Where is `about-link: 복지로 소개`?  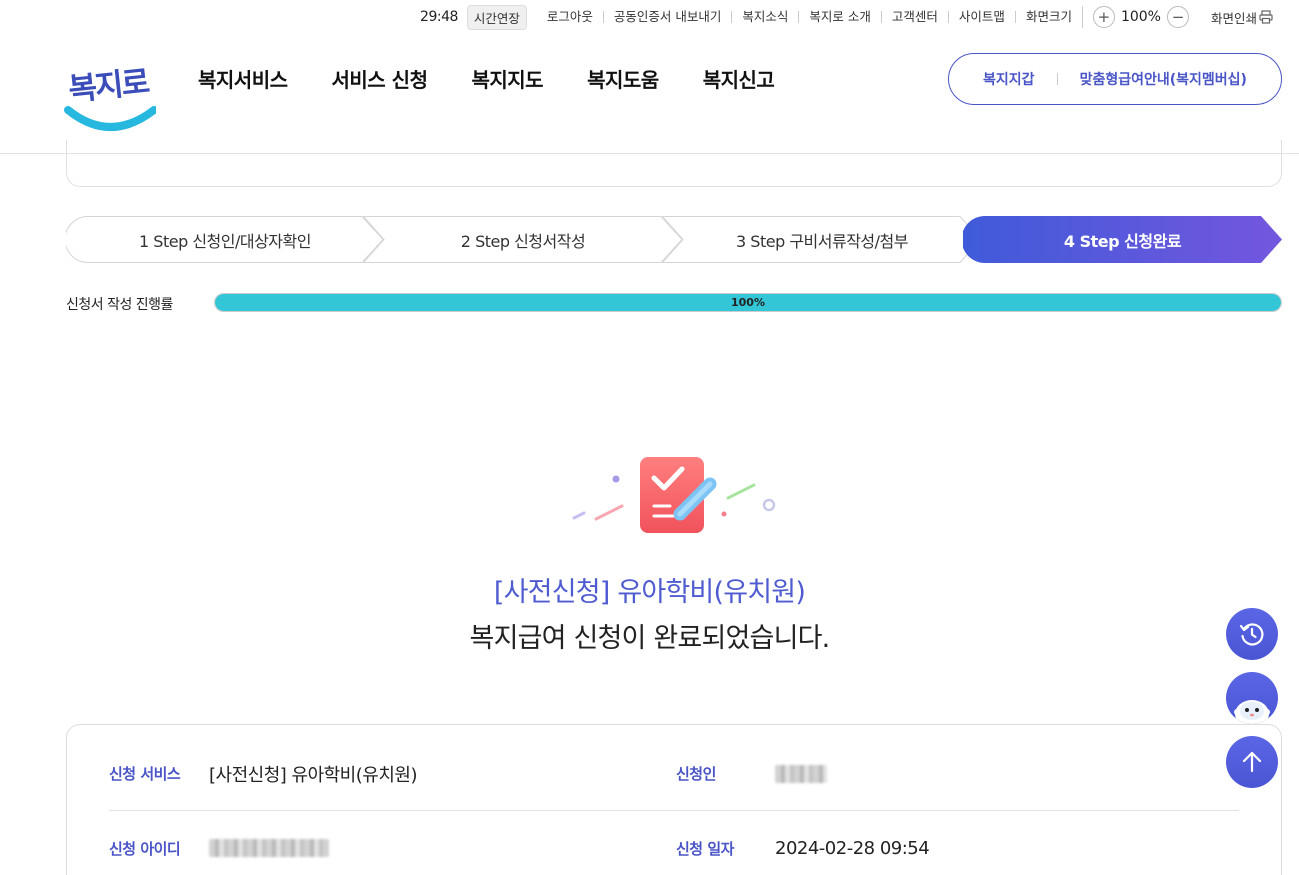
about-link: 복지로 소개 is located at coordinates (839, 16).